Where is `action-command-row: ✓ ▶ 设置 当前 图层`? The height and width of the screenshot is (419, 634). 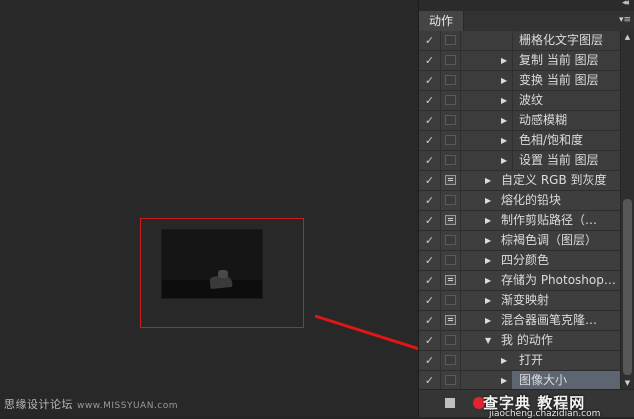
action-command-row: ✓ ▶ 设置 当前 图层 is located at coordinates (520, 161).